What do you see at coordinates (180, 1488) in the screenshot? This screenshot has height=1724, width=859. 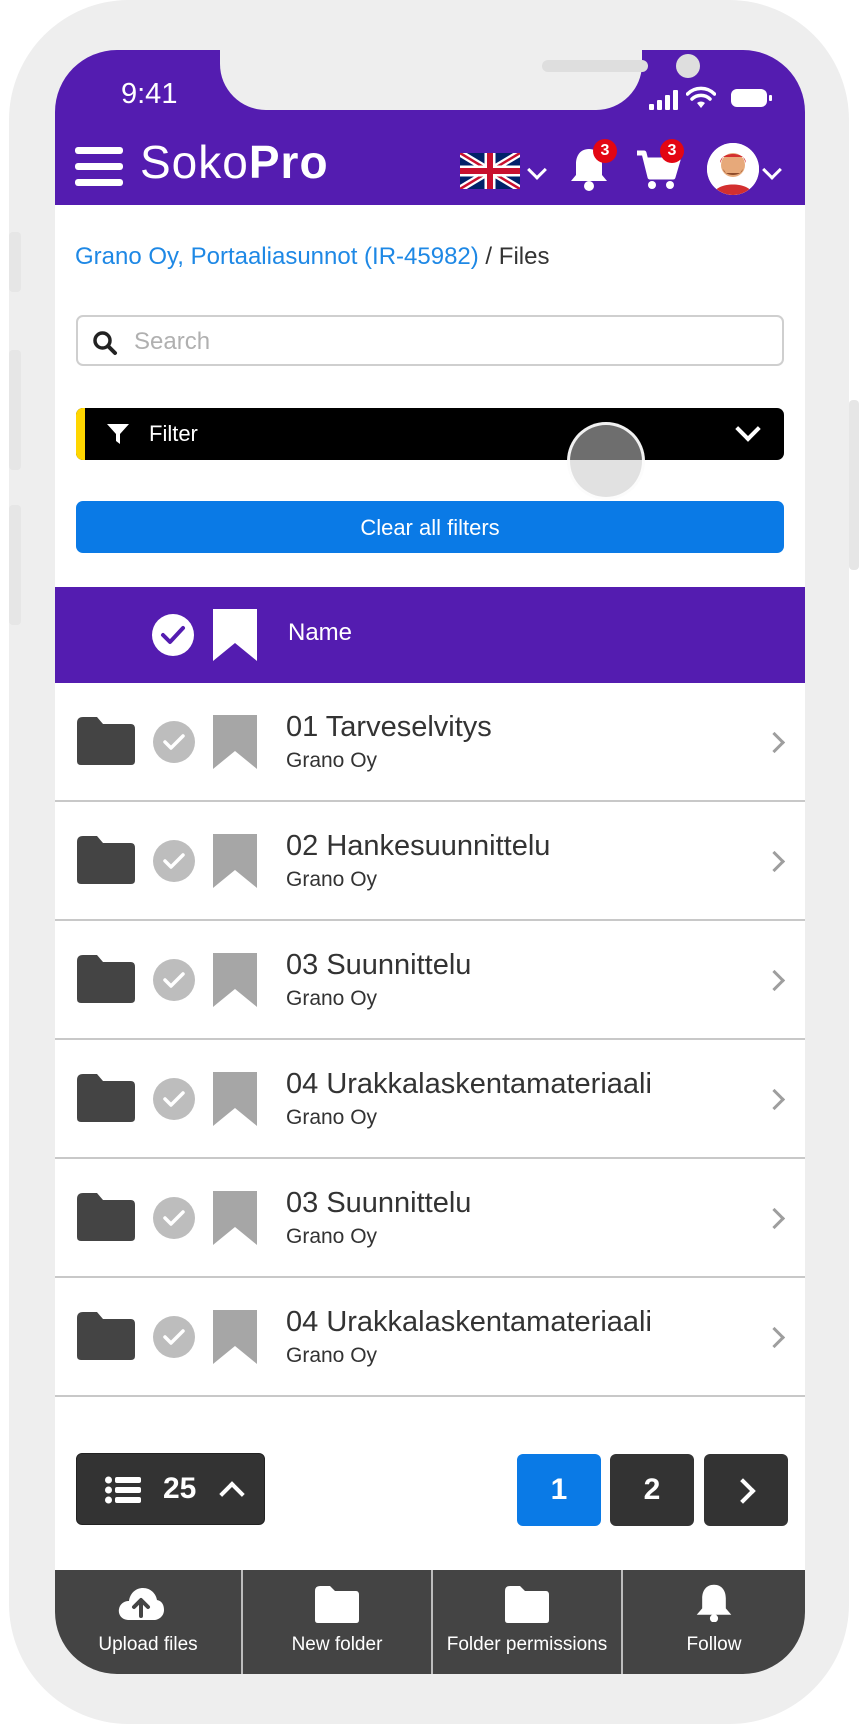 I see `items-per-page-value: 25` at bounding box center [180, 1488].